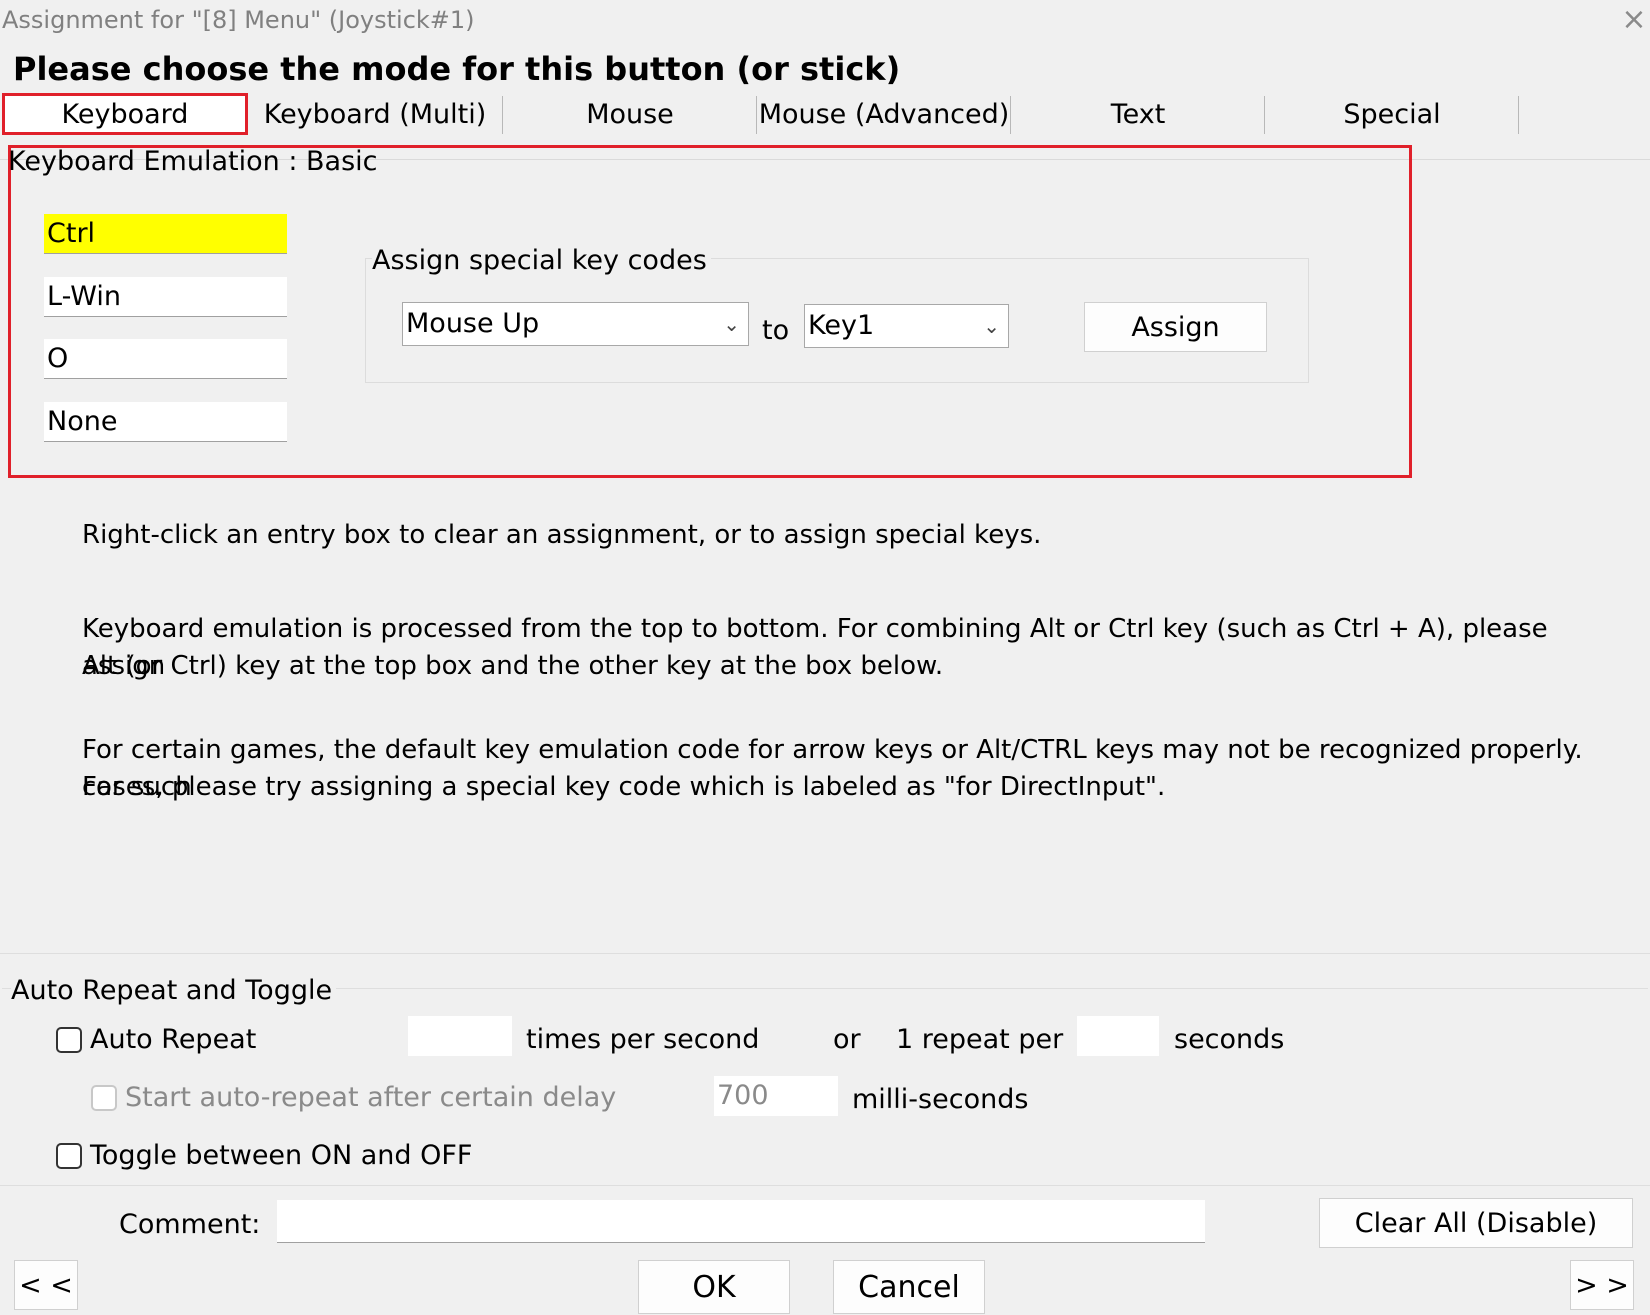 Image resolution: width=1650 pixels, height=1315 pixels. What do you see at coordinates (375, 115) in the screenshot?
I see `tab-keyboard-multi: Keyboard (Multi)` at bounding box center [375, 115].